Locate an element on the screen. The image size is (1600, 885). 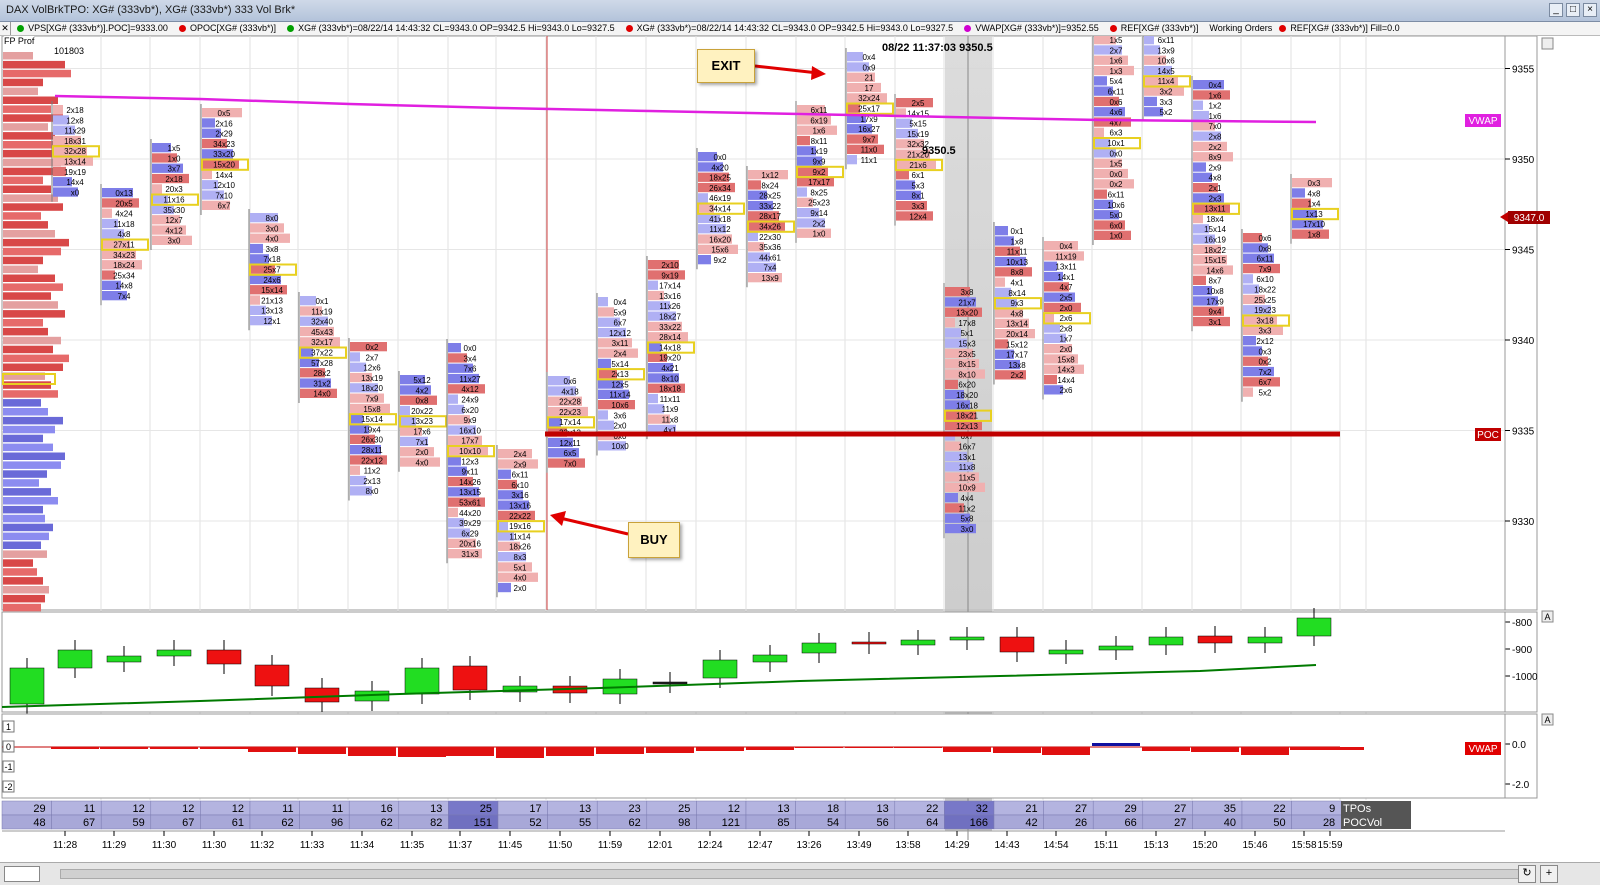
pocvol-value: 66 is located at coordinates (1131, 823).